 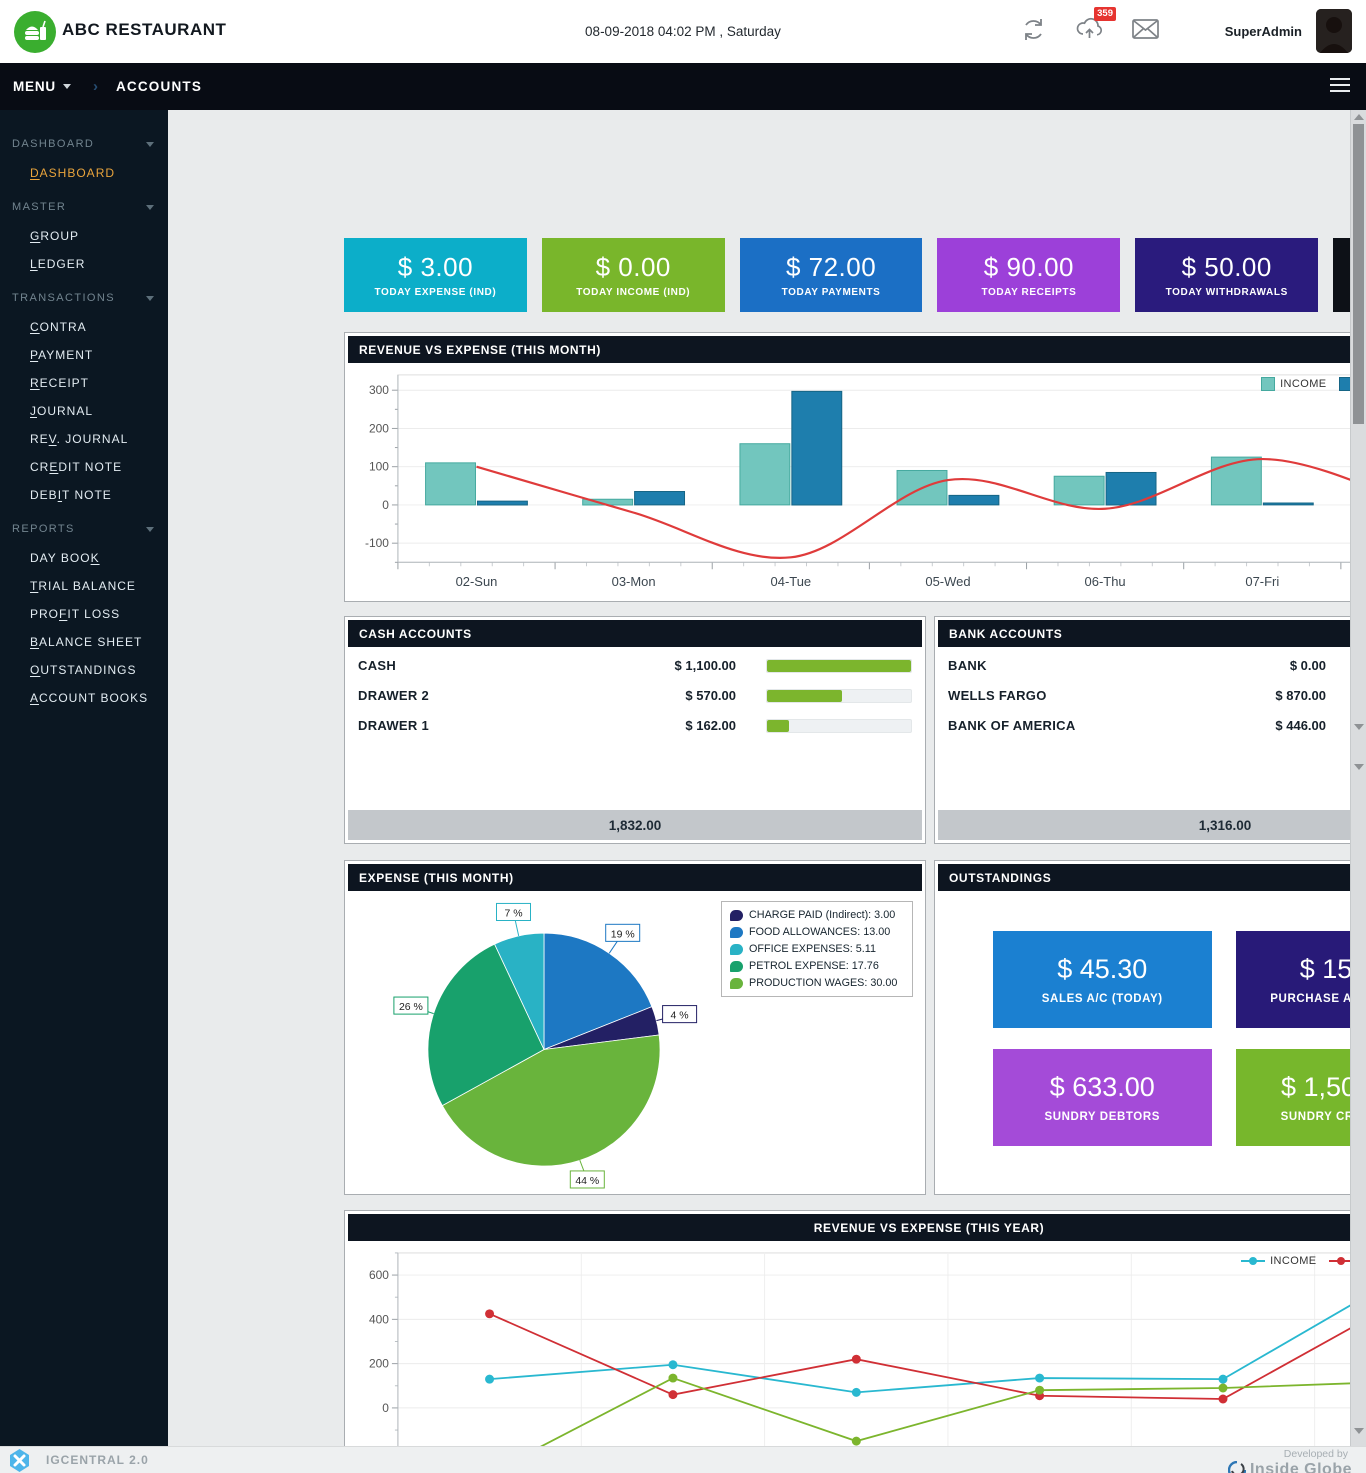 I want to click on stat-card-today-receipts: $ 90.00 TODAY RECEIPTS, so click(x=1029, y=275).